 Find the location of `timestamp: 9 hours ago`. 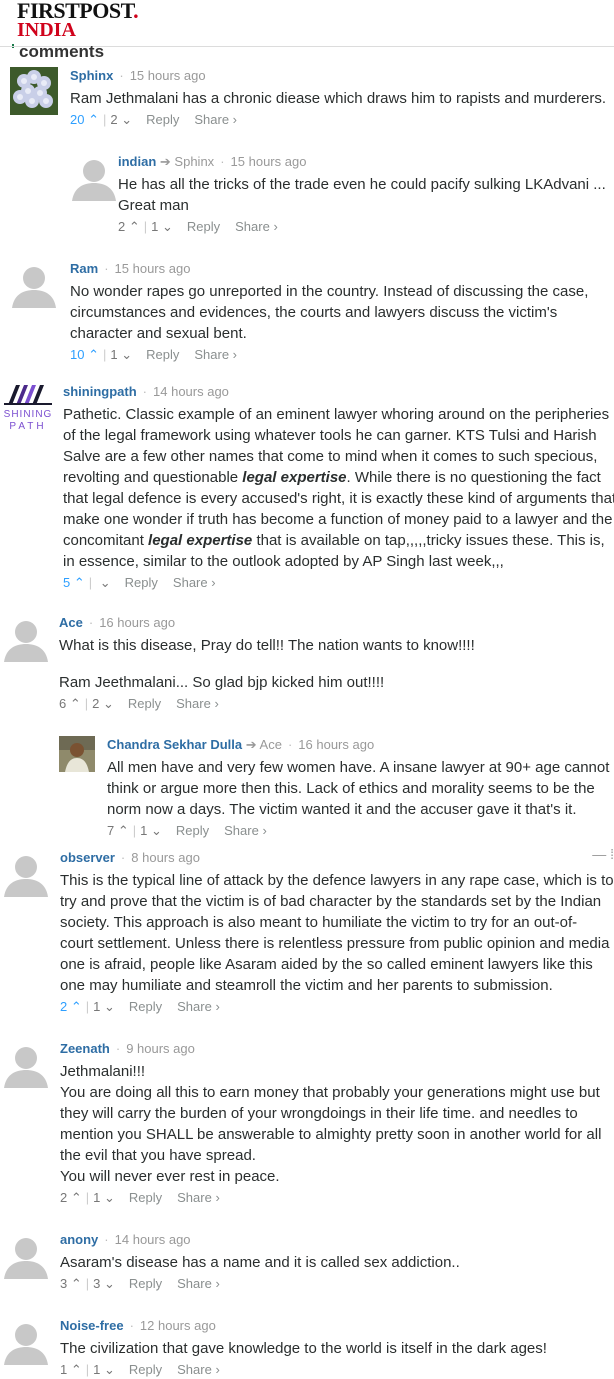

timestamp: 9 hours ago is located at coordinates (160, 1048).